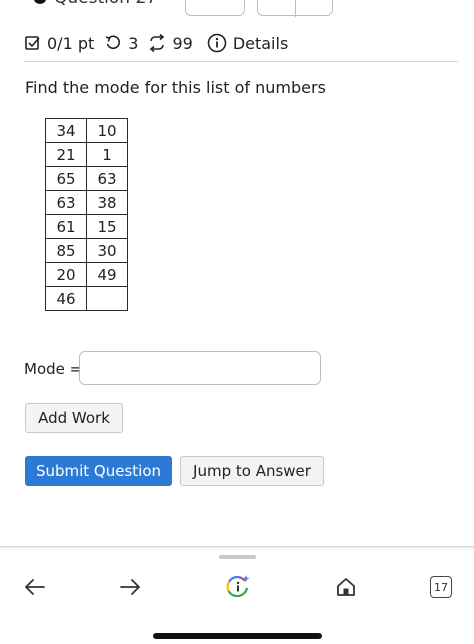 This screenshot has width=474, height=644. What do you see at coordinates (66, 154) in the screenshot?
I see `table-cell: 21` at bounding box center [66, 154].